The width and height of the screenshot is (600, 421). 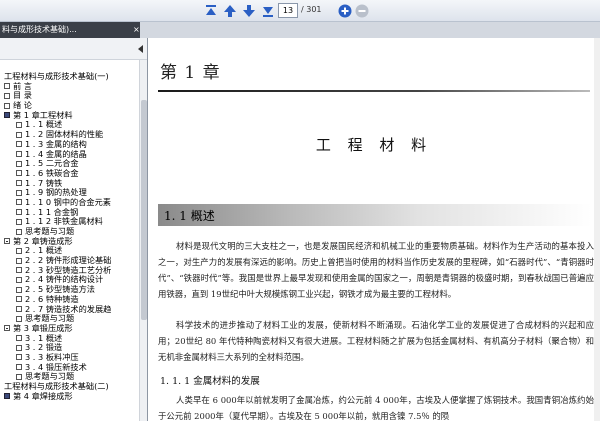 I want to click on bookmark-item: 第 1 章工程材料, so click(x=70, y=115).